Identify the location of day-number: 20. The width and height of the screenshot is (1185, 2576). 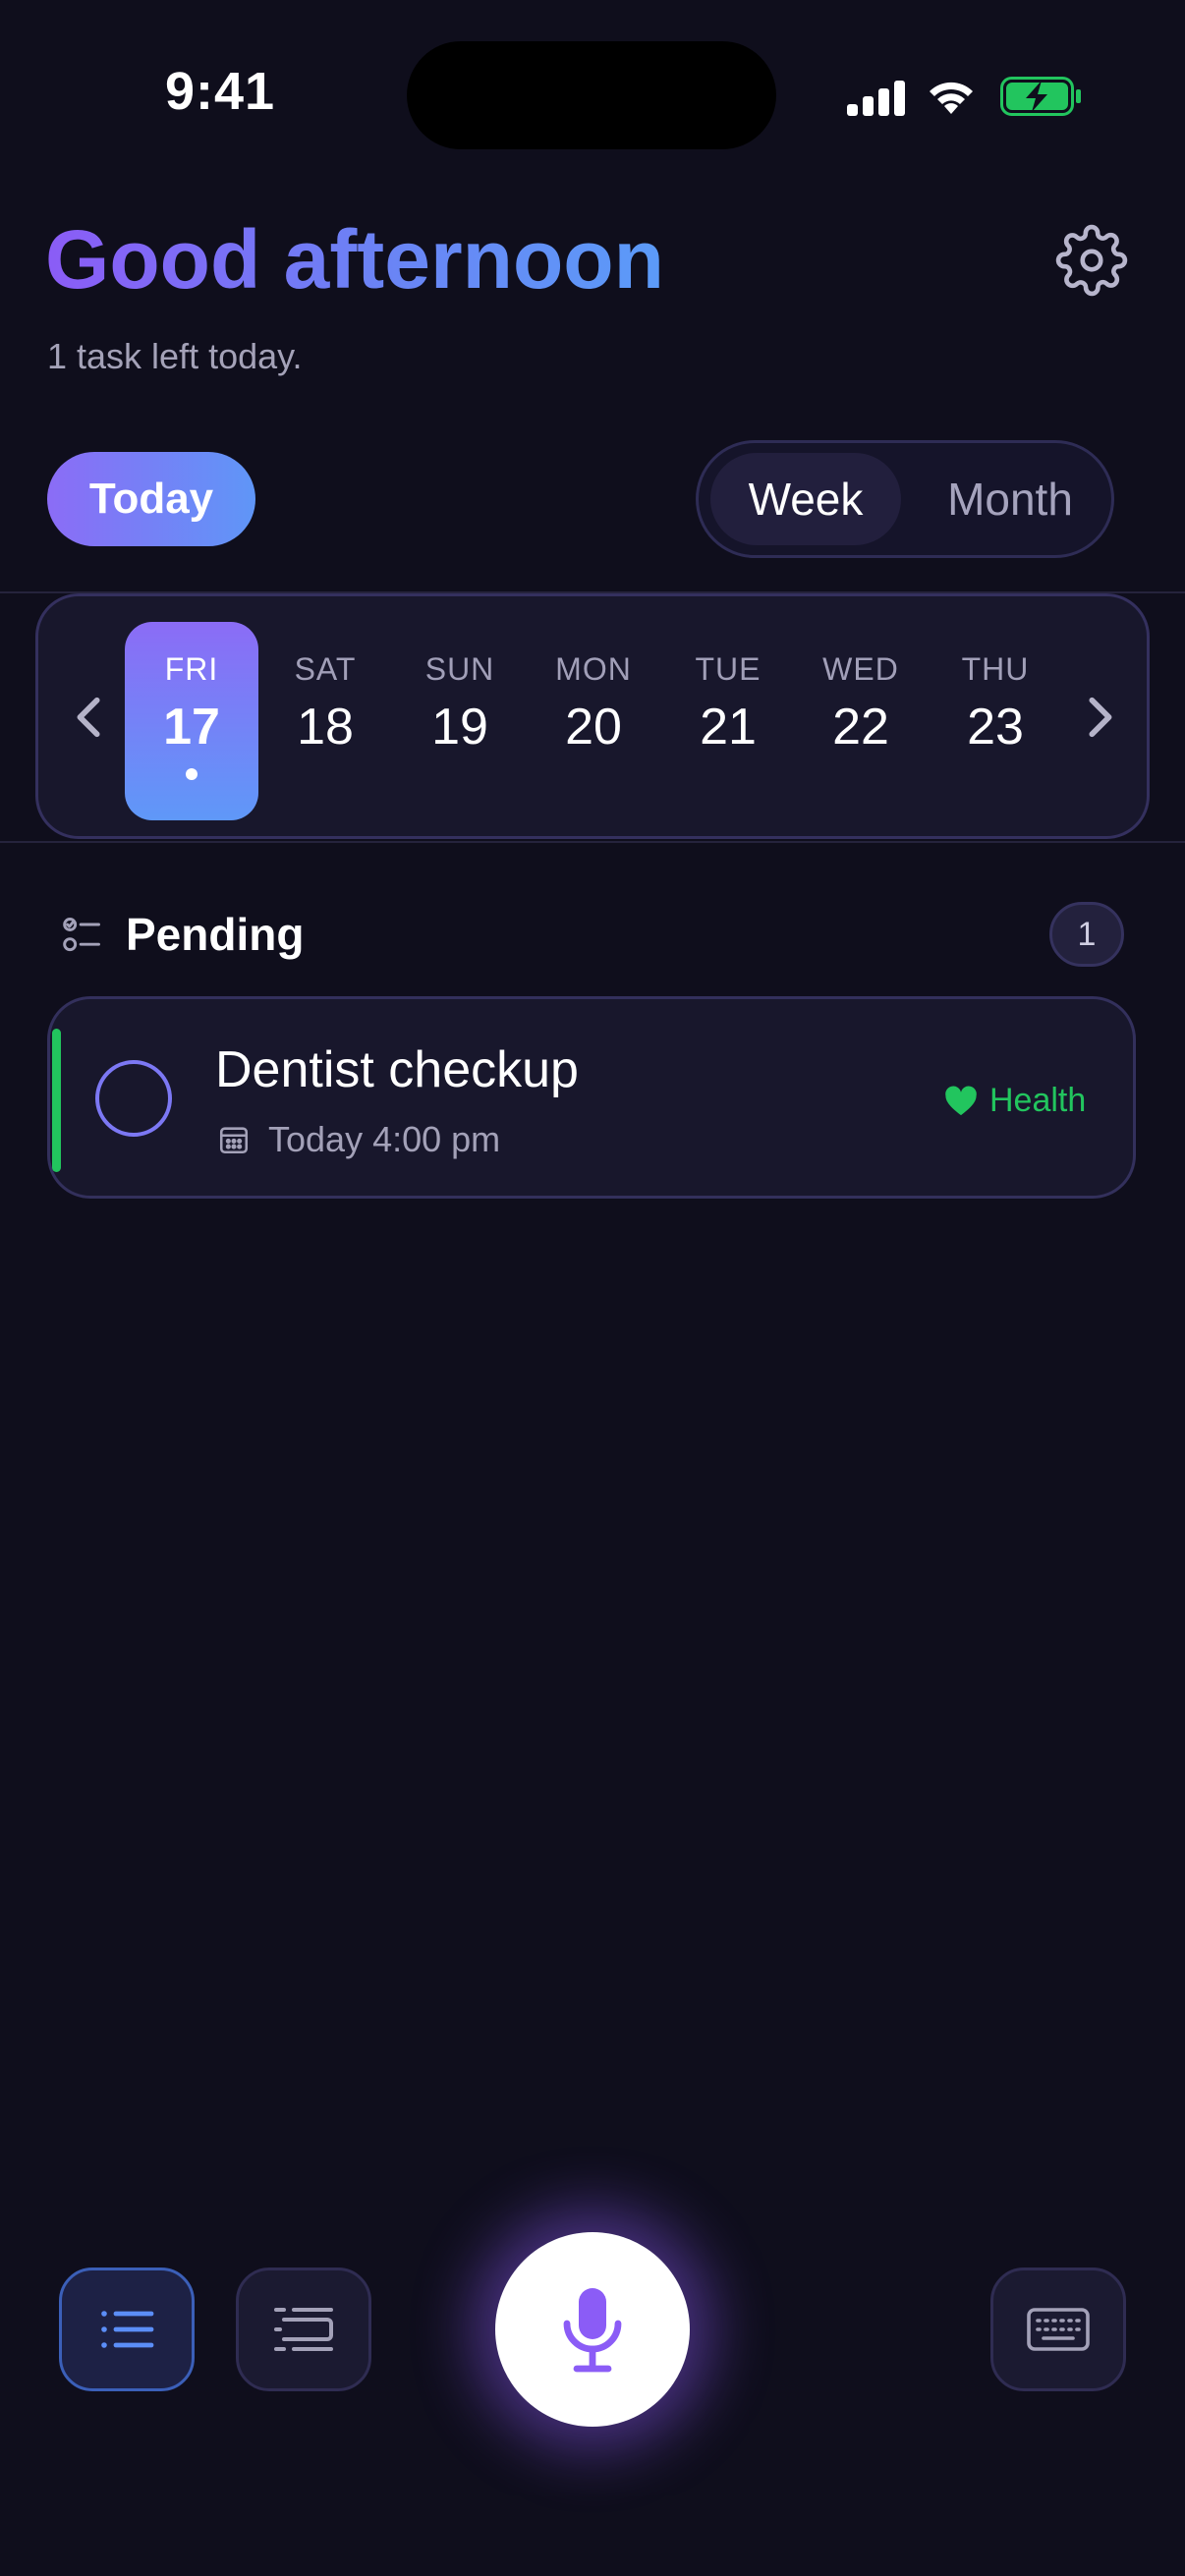
(594, 727).